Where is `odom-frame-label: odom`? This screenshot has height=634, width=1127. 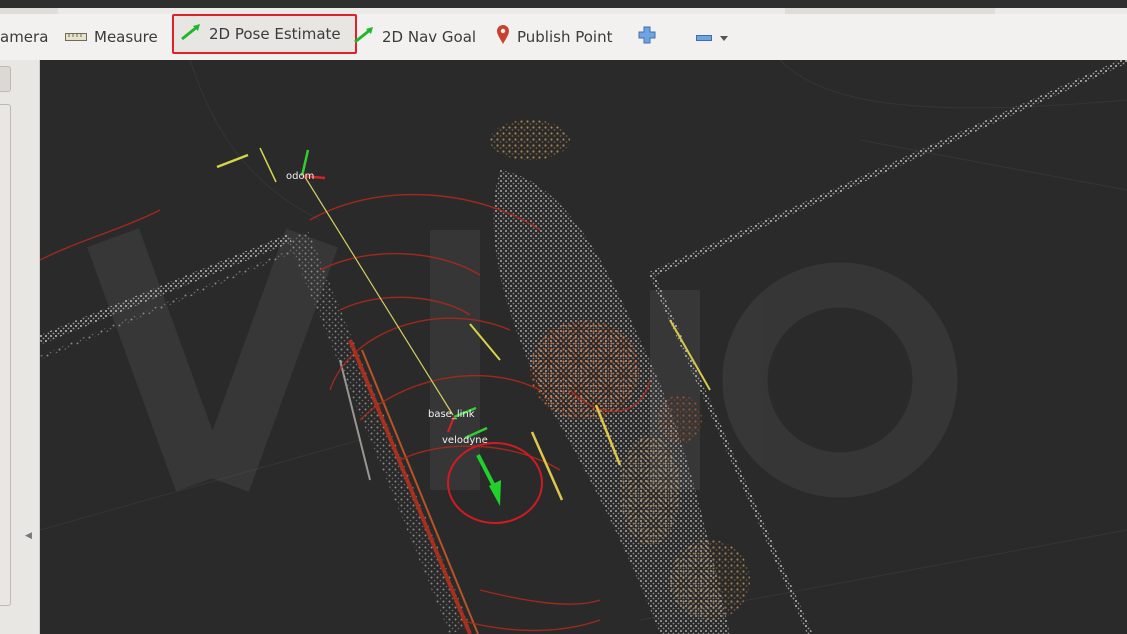
odom-frame-label: odom is located at coordinates (300, 176).